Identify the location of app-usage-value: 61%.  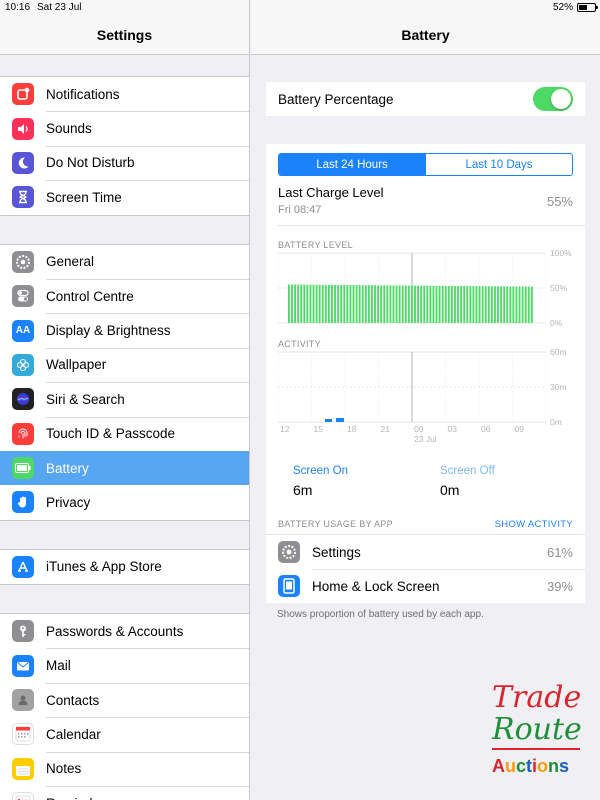
(559, 552).